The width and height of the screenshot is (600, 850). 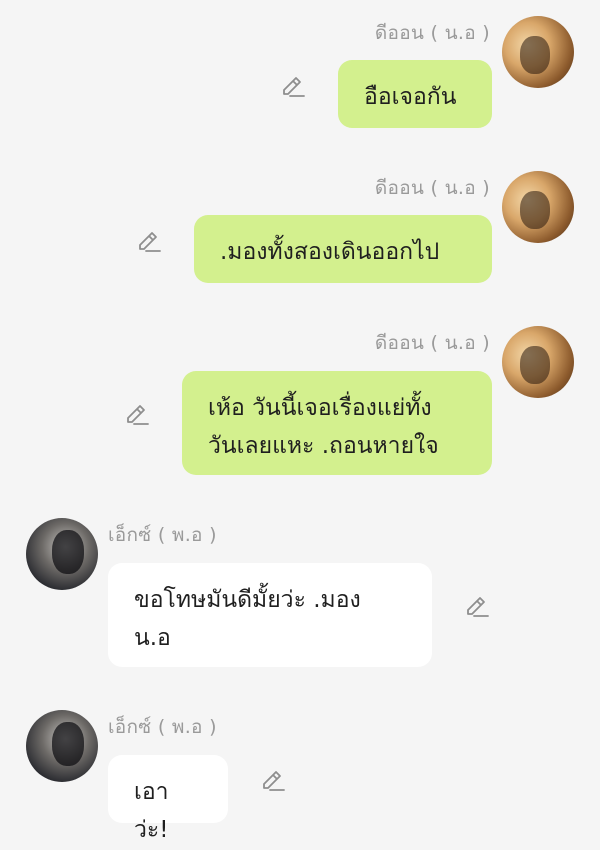 I want to click on message-text-line: เห้อ วันนี้เจอเรื่องแย่ทั้ง, so click(x=320, y=408).